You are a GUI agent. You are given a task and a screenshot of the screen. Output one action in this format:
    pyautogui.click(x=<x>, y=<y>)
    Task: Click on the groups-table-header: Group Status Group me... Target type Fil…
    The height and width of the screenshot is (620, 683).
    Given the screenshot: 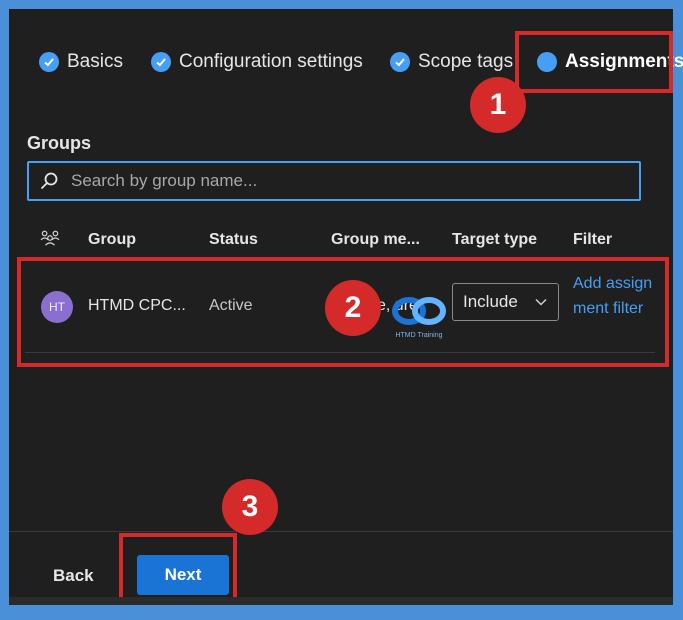 What is the action you would take?
    pyautogui.click(x=341, y=242)
    